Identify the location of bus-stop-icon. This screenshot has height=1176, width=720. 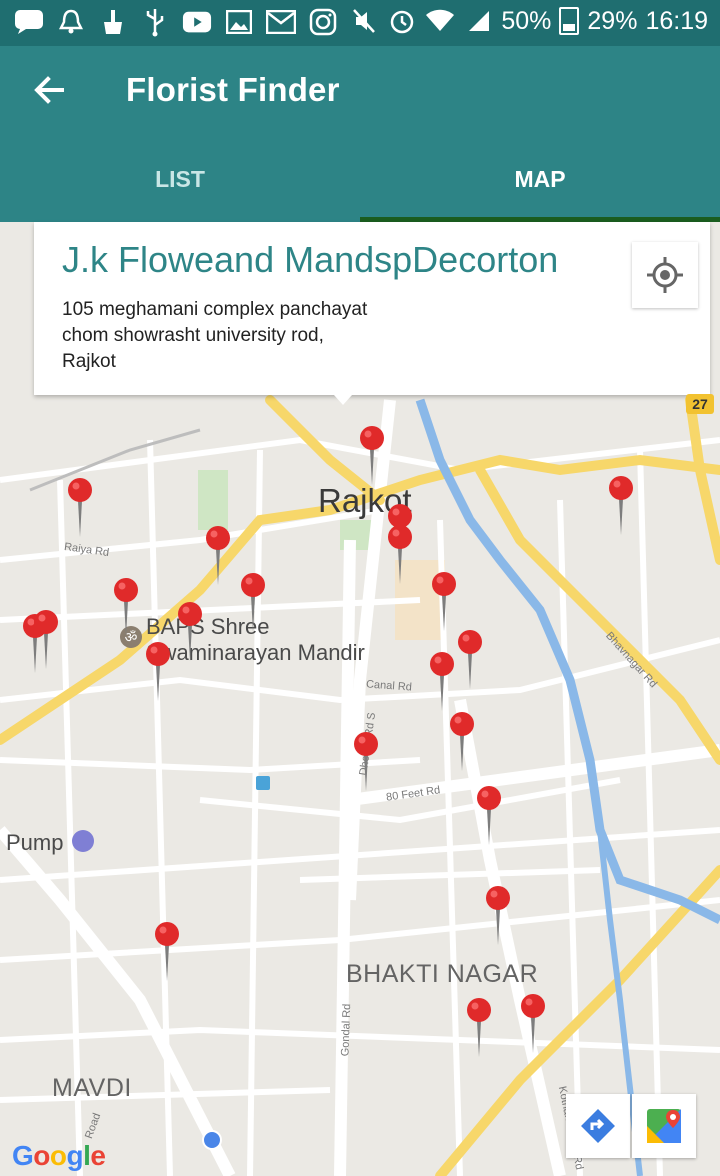
(263, 783).